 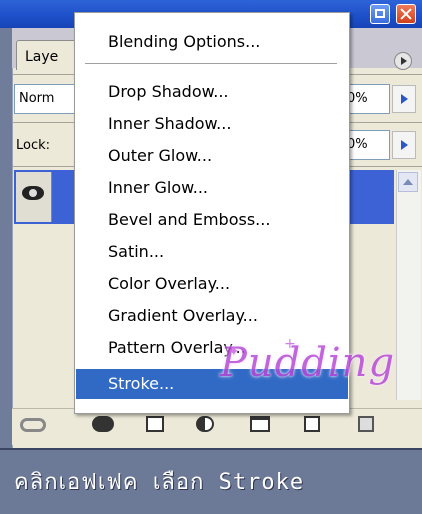 I want to click on adjustment-layer-icon, so click(x=205, y=424).